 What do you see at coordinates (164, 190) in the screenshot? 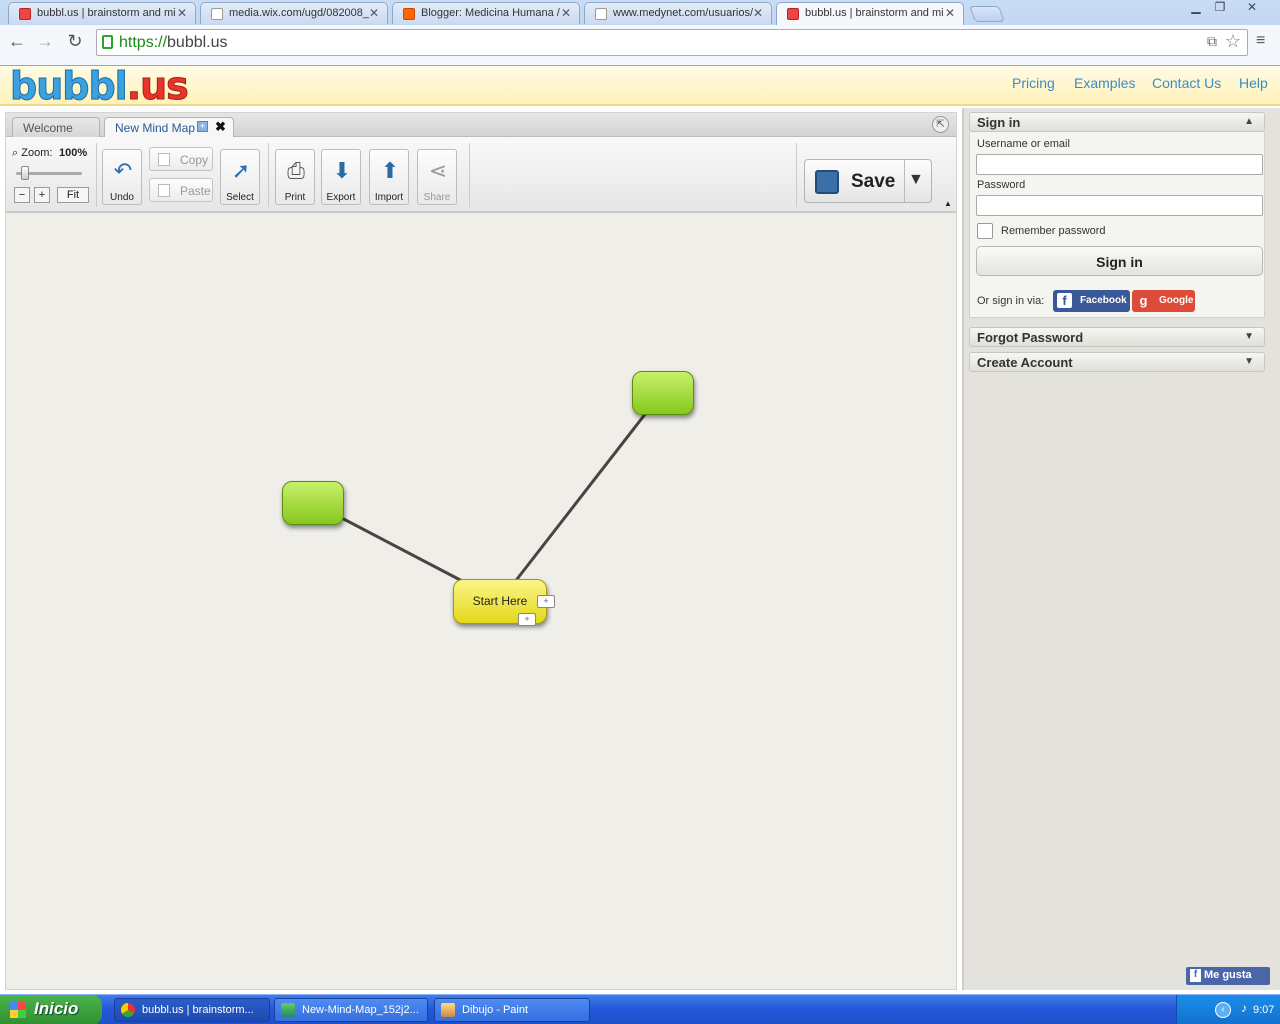
I see `paste-icon` at bounding box center [164, 190].